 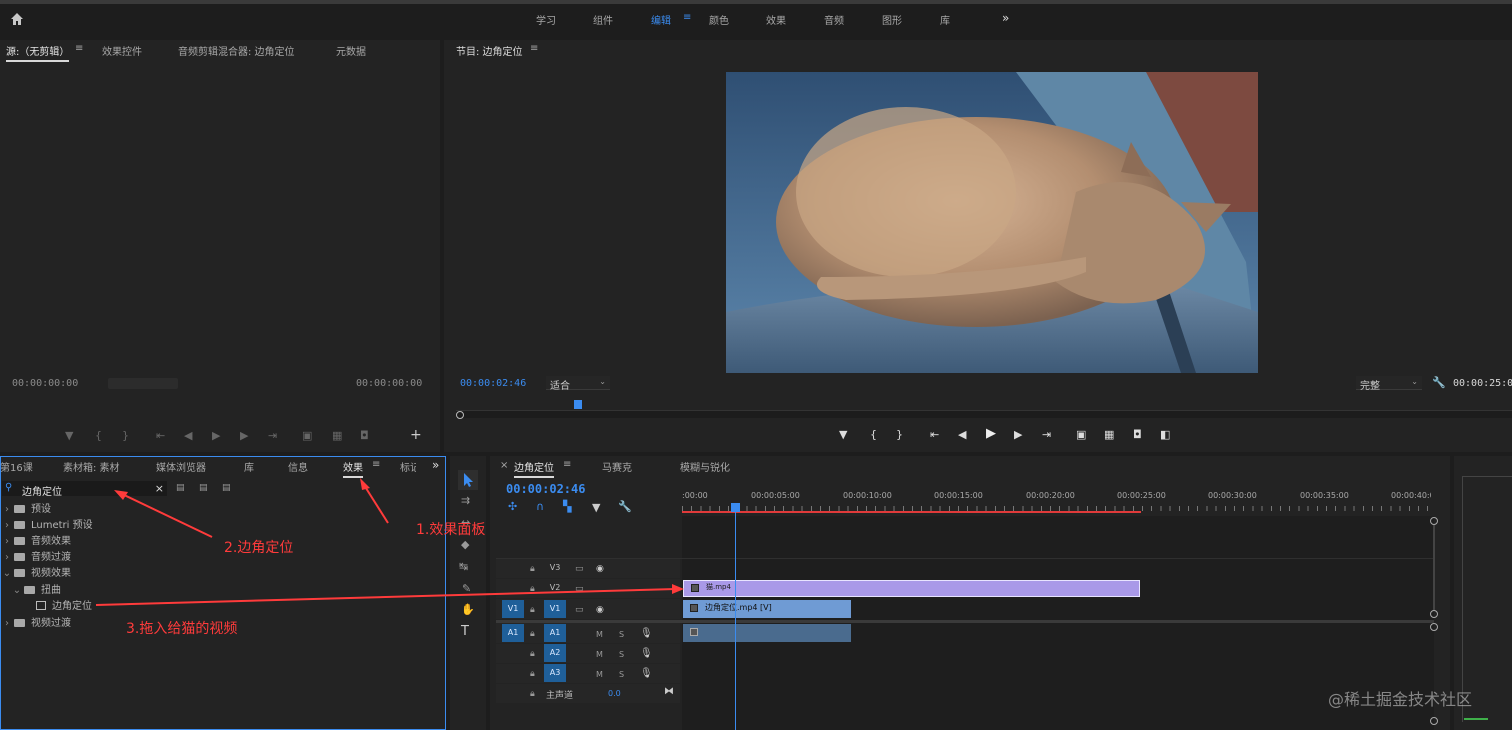 I want to click on watermark: @稀土掘金技术社区, so click(x=1400, y=699).